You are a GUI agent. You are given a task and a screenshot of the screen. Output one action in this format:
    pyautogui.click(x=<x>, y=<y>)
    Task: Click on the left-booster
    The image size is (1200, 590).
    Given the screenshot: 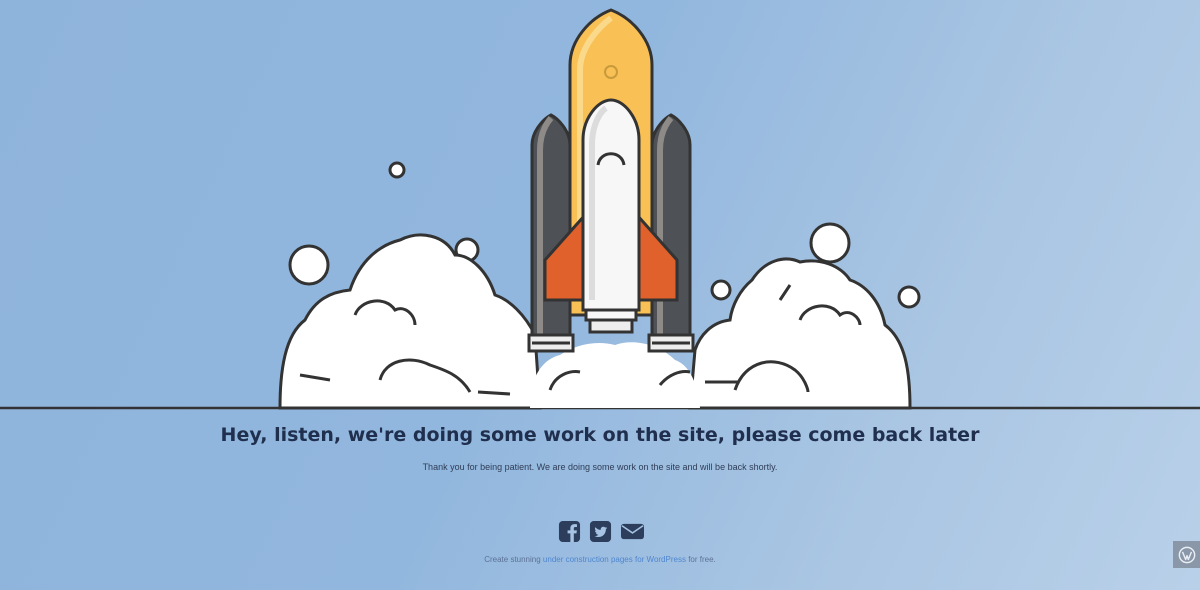 What is the action you would take?
    pyautogui.click(x=551, y=233)
    